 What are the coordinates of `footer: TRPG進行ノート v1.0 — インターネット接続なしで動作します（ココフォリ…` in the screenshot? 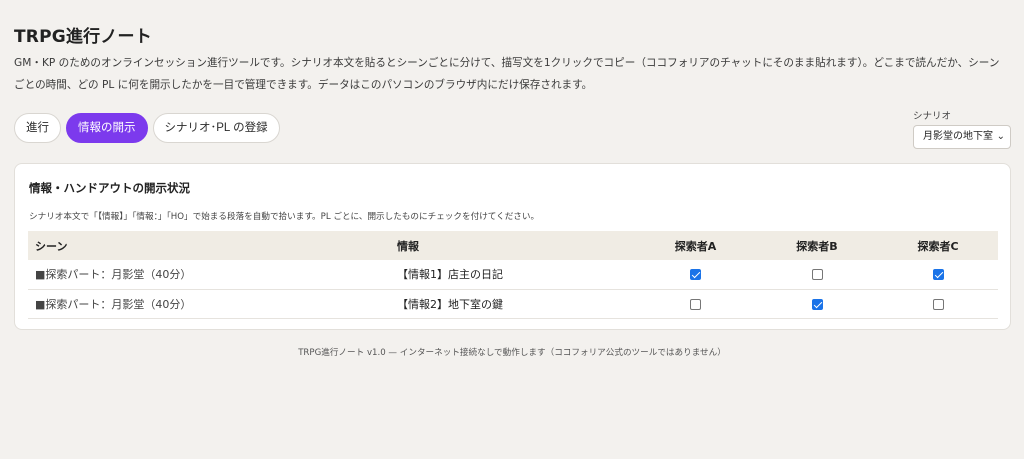 It's located at (512, 353).